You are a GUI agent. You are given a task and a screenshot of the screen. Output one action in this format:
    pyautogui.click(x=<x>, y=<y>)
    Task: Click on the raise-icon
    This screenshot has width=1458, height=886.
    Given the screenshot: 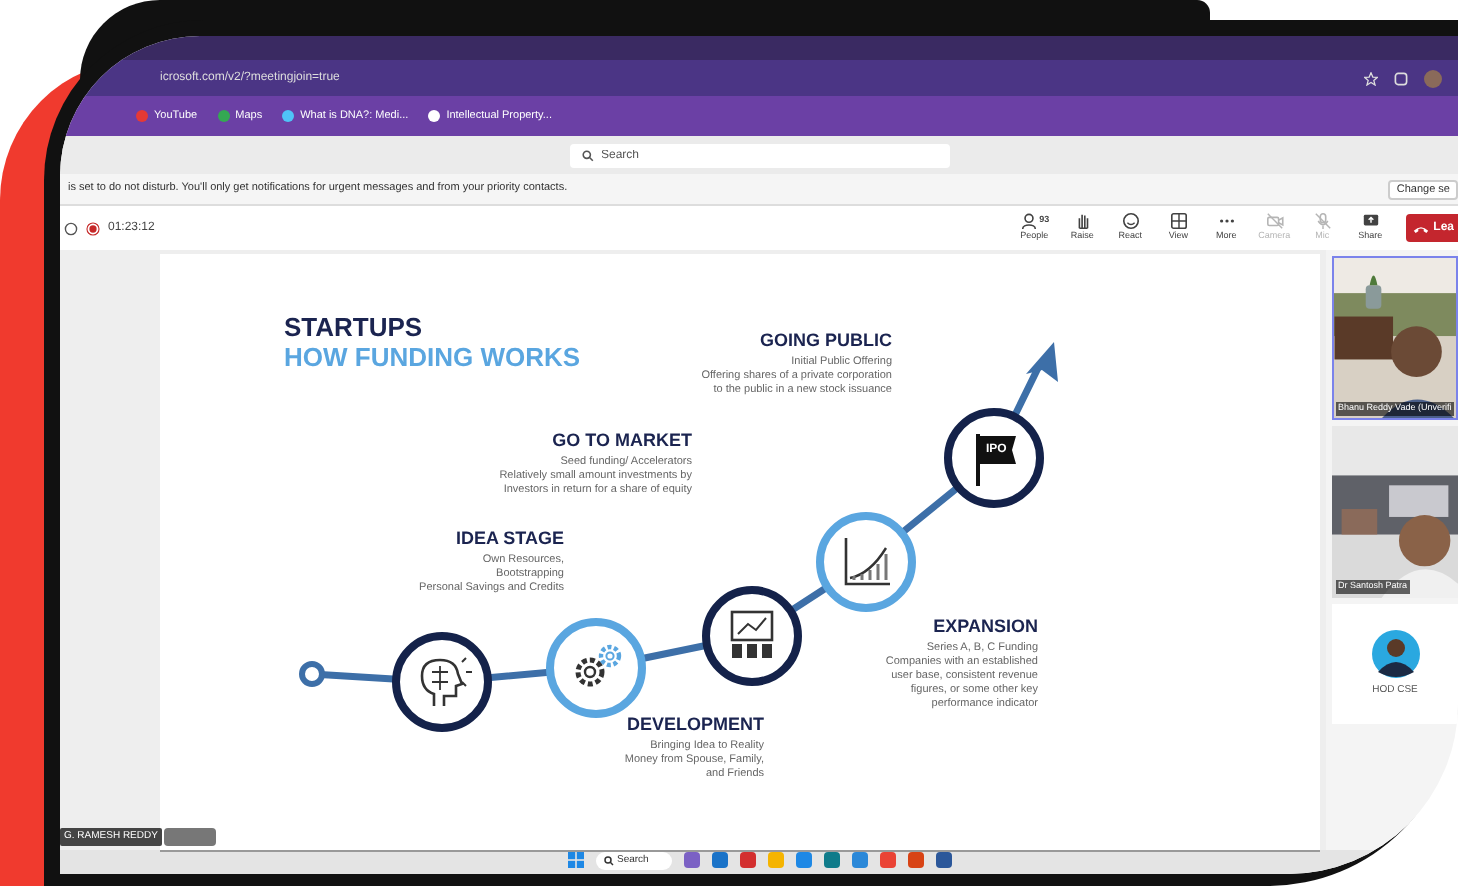 What is the action you would take?
    pyautogui.click(x=1082, y=221)
    